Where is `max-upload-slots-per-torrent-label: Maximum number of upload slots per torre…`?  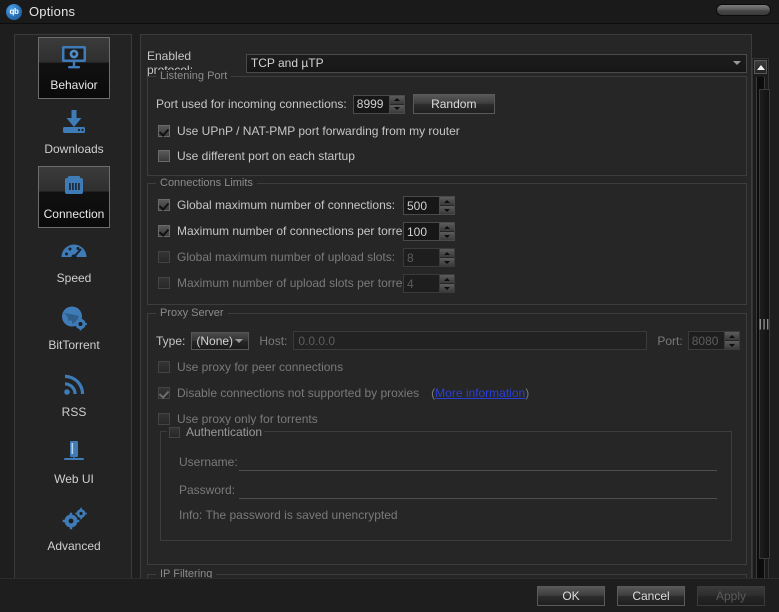 max-upload-slots-per-torrent-label: Maximum number of upload slots per torre… is located at coordinates (296, 283).